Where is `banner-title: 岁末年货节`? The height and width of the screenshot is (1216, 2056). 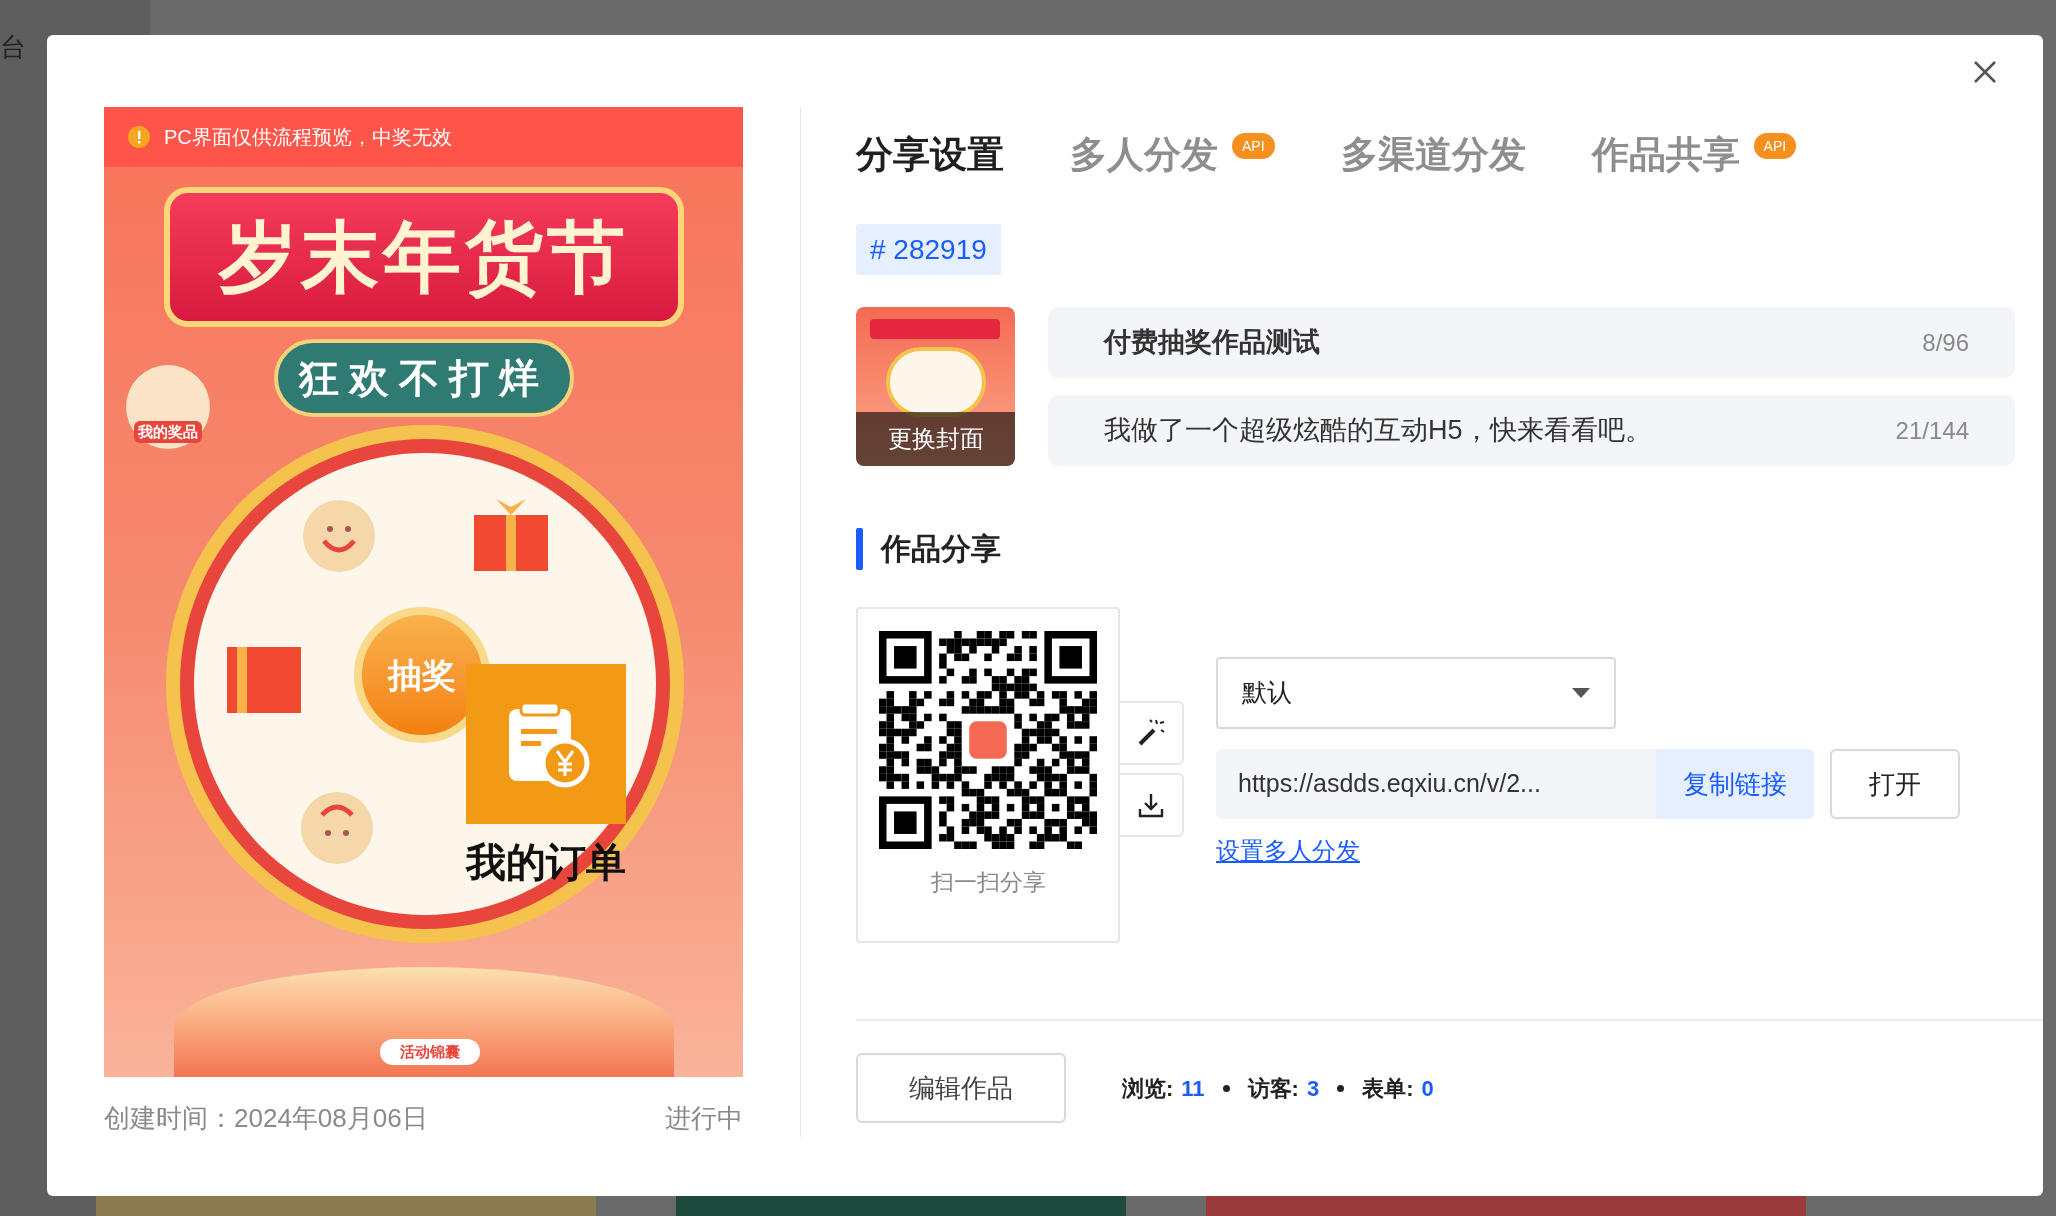 banner-title: 岁末年货节 is located at coordinates (424, 257).